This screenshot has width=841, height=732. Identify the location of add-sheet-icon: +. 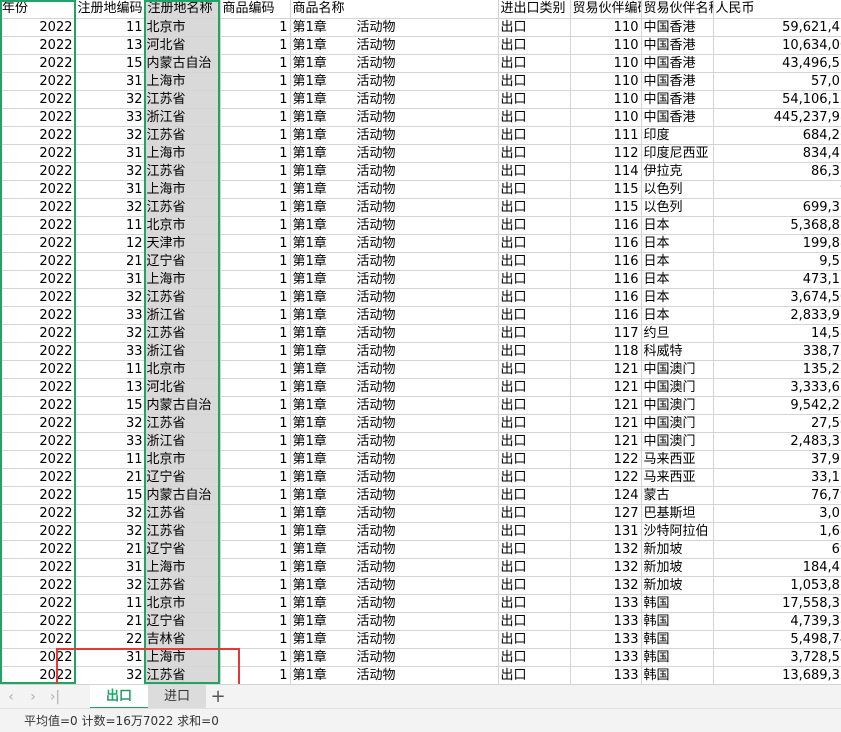
(218, 696).